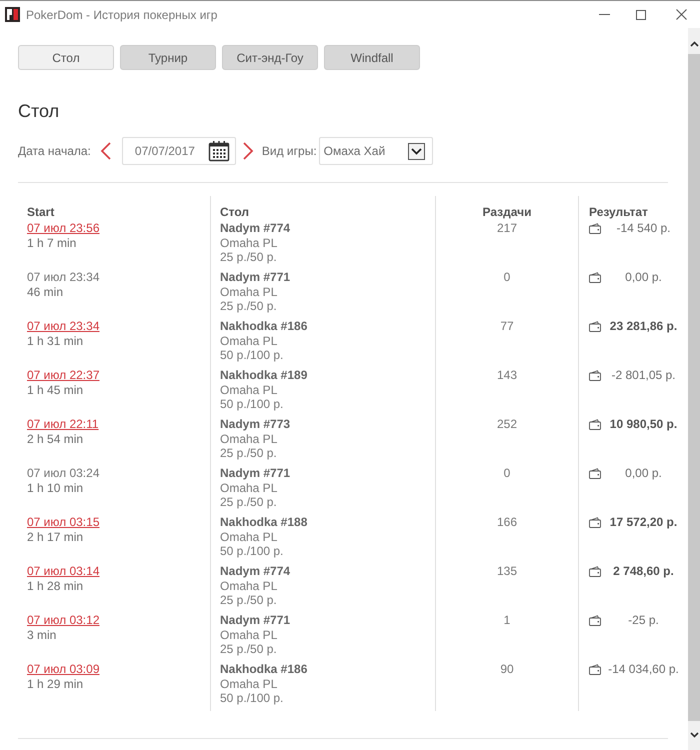 The width and height of the screenshot is (700, 750). I want to click on duration-text: 2 h 17 min, so click(55, 537).